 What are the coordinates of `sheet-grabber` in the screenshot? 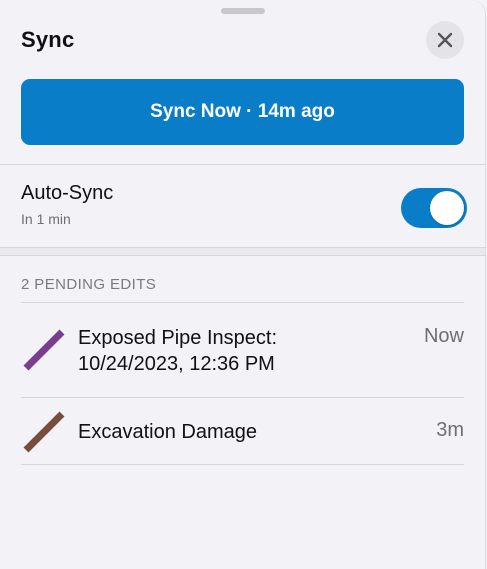 It's located at (243, 11).